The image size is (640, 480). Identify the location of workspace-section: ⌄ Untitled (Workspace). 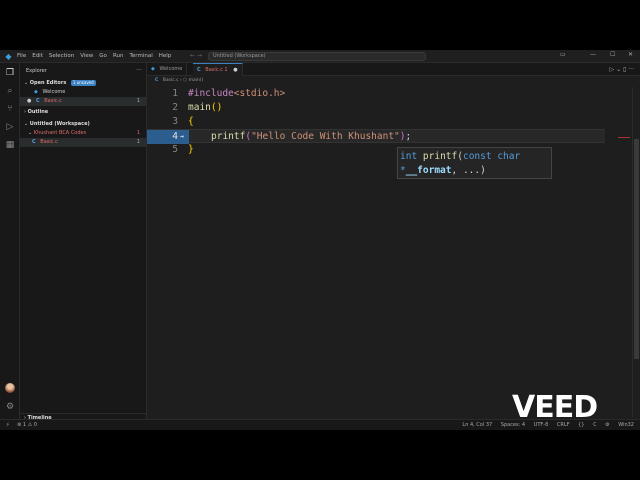
(83, 124).